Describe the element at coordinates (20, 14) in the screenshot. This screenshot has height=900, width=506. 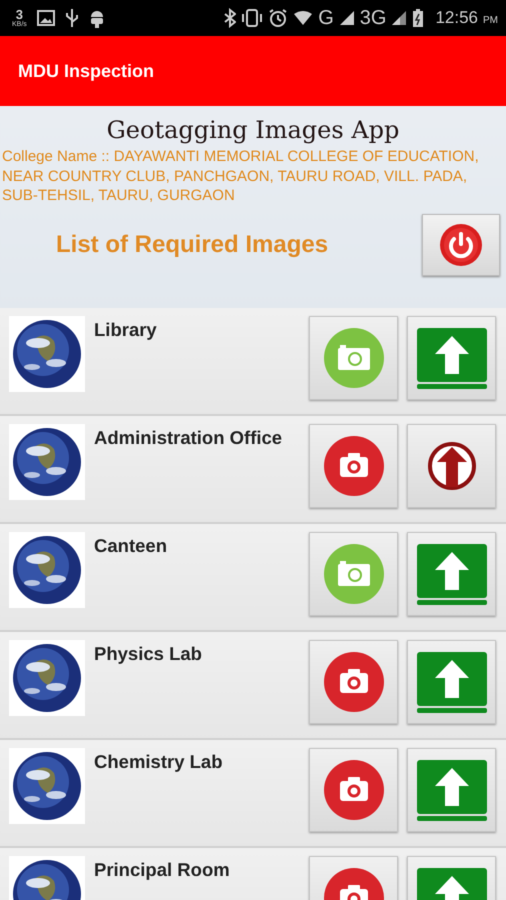
I see `speed-value: 3` at that location.